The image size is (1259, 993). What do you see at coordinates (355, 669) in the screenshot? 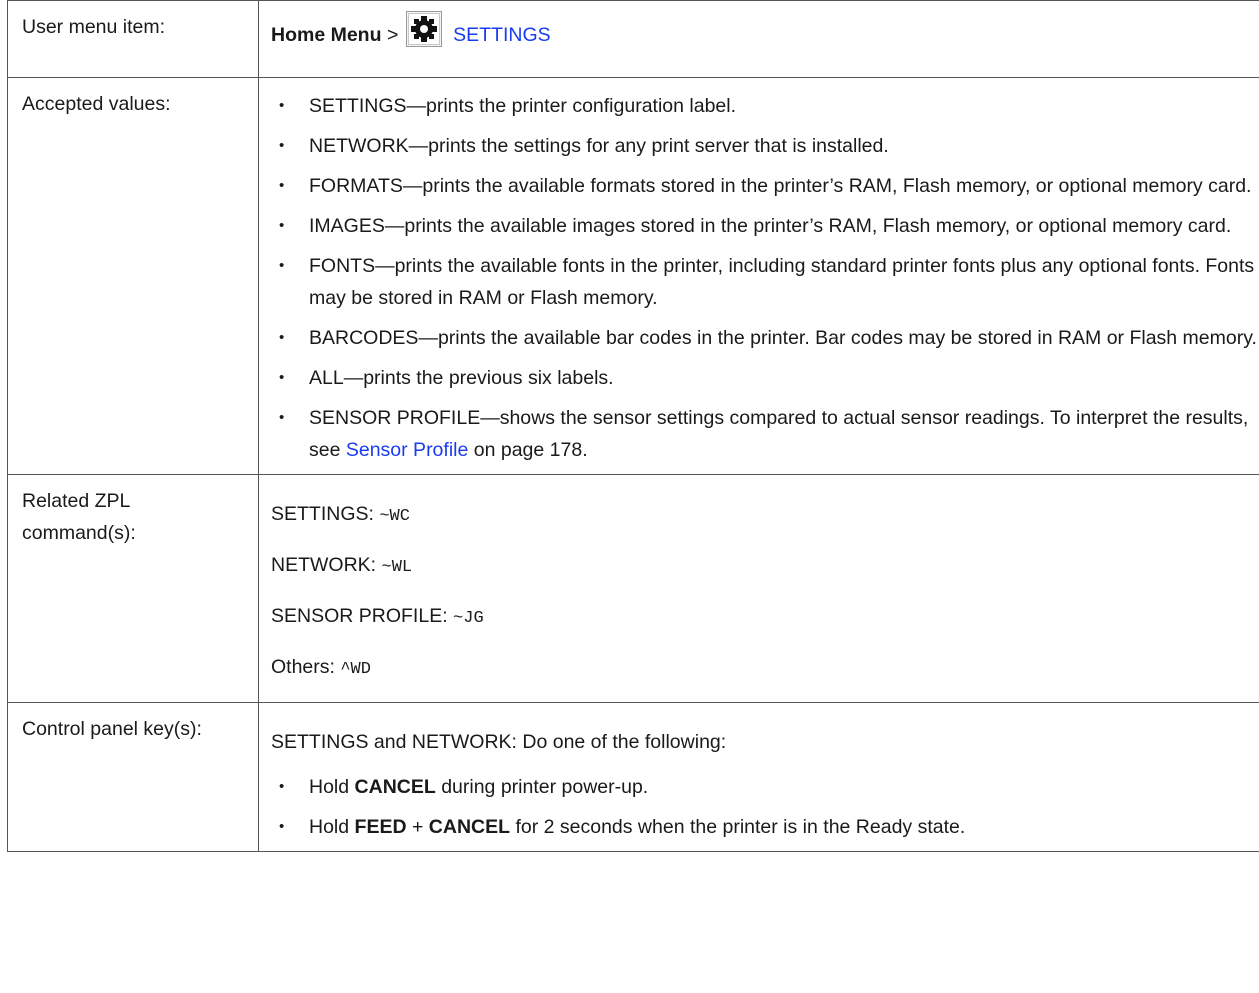
I see `command-code: ^WD` at bounding box center [355, 669].